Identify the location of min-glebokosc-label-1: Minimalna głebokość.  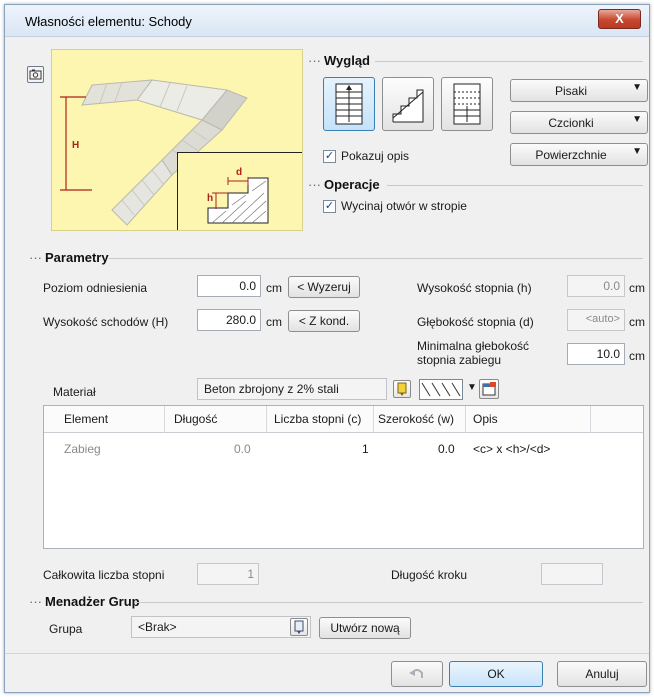
(473, 346).